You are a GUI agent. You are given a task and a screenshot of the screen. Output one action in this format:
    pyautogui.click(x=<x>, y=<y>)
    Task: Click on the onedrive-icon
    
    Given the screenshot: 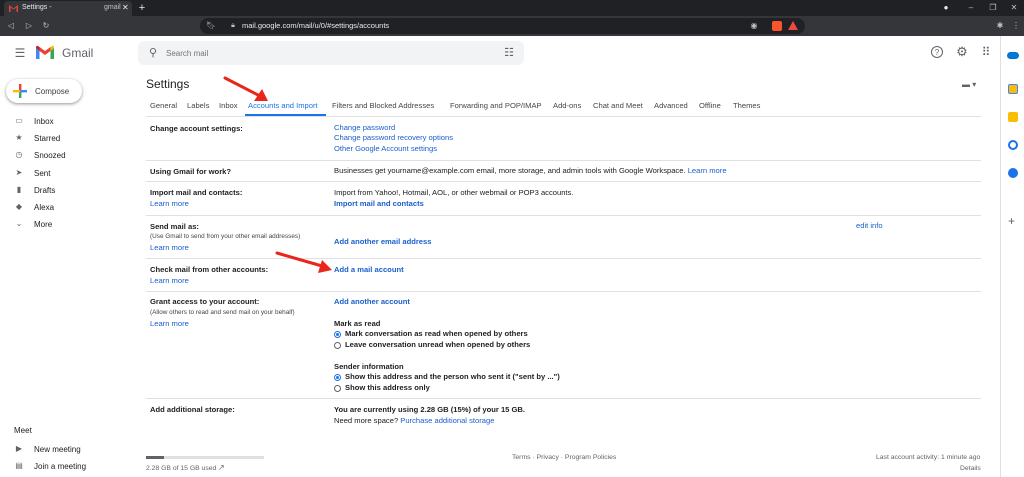 What is the action you would take?
    pyautogui.click(x=1013, y=55)
    